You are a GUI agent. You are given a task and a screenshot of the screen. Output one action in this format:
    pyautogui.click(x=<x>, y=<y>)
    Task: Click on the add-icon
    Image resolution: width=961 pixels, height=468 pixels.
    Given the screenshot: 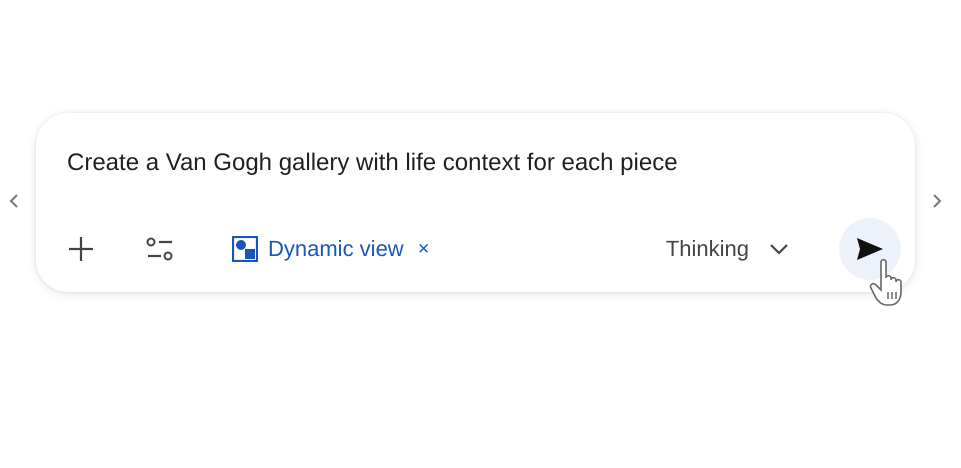 What is the action you would take?
    pyautogui.click(x=81, y=249)
    